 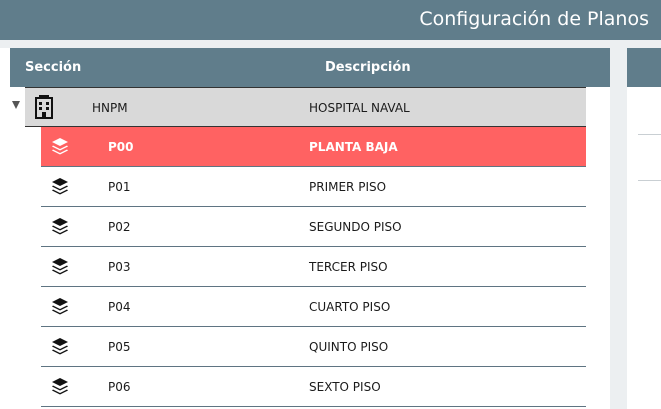 I want to click on row-description: PLANTA BAJA, so click(x=353, y=147).